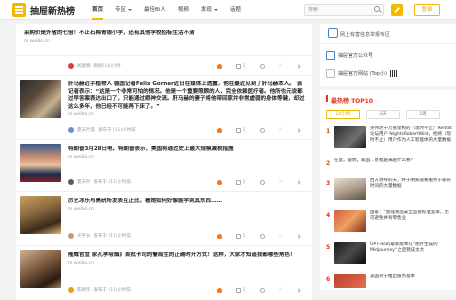 The height and width of the screenshot is (300, 456). I want to click on hot-item-title: 西方领导的天，终于明知道要服务于家长时间的大量数据, so click(411, 187).